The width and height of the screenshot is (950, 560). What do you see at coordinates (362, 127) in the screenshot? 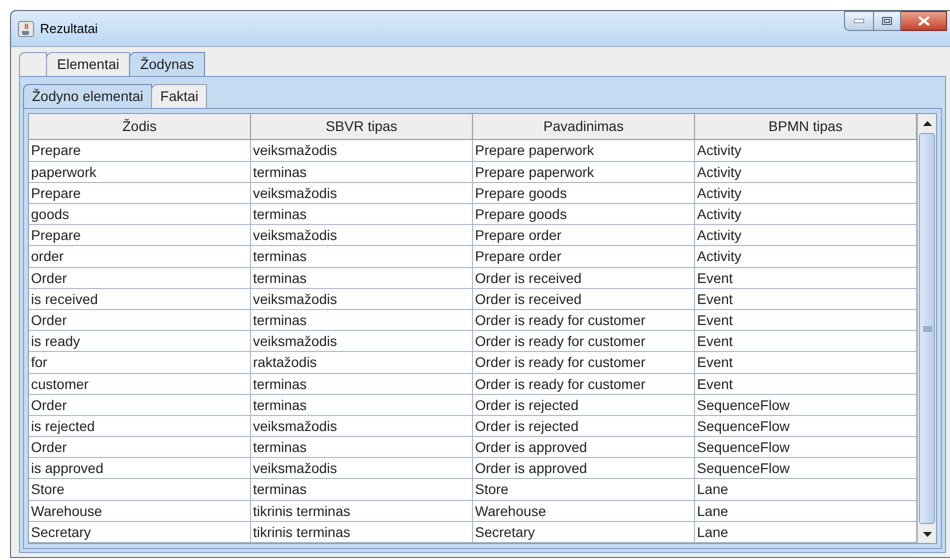
I see `column-header: SBVR tipas` at bounding box center [362, 127].